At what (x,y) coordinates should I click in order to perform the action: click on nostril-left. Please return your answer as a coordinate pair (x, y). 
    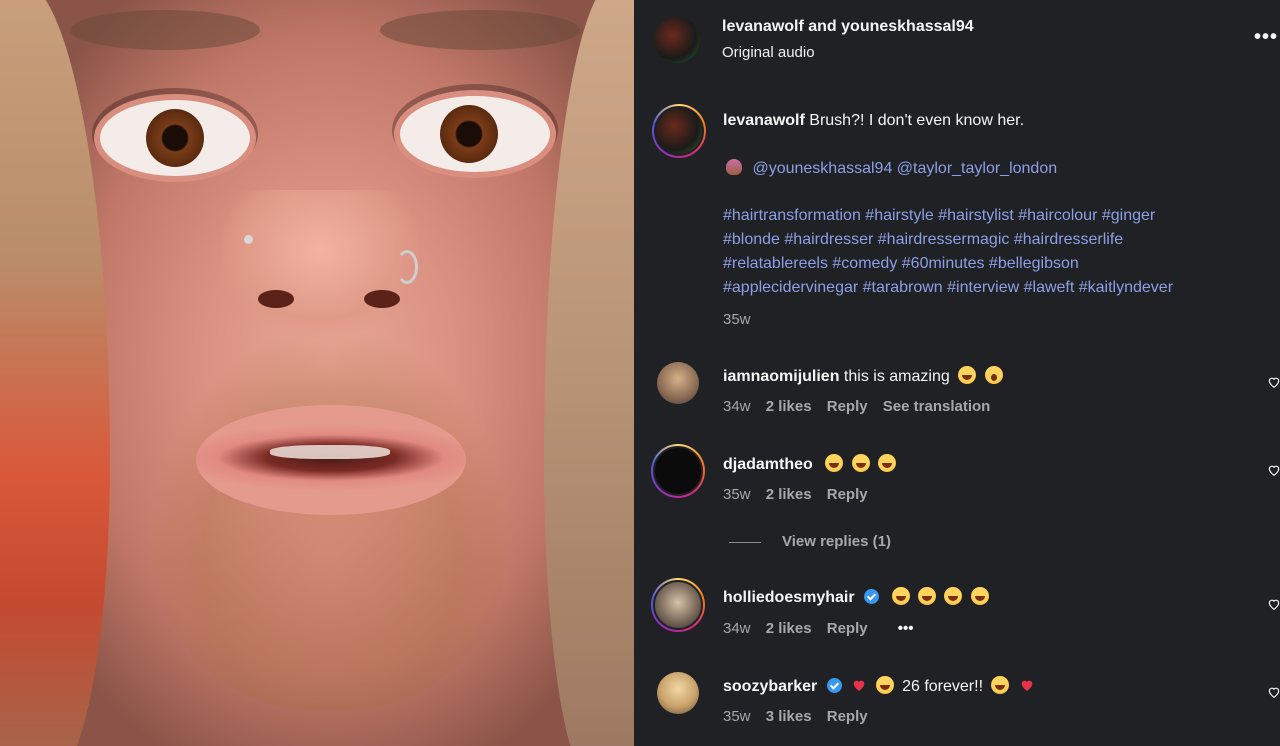
    Looking at the image, I should click on (276, 299).